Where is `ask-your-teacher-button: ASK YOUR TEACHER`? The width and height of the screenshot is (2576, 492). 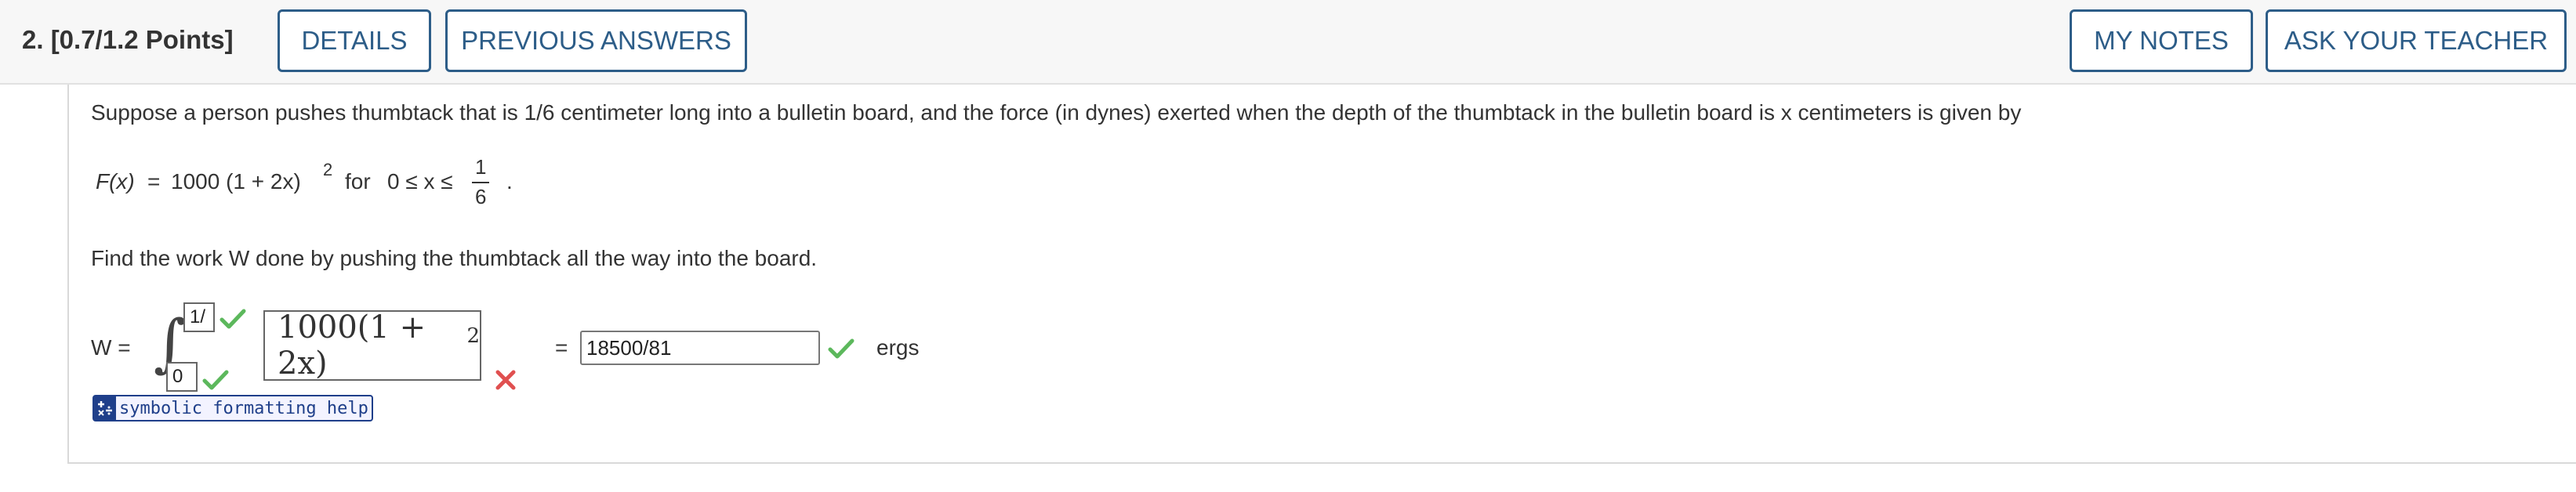 ask-your-teacher-button: ASK YOUR TEACHER is located at coordinates (2416, 40).